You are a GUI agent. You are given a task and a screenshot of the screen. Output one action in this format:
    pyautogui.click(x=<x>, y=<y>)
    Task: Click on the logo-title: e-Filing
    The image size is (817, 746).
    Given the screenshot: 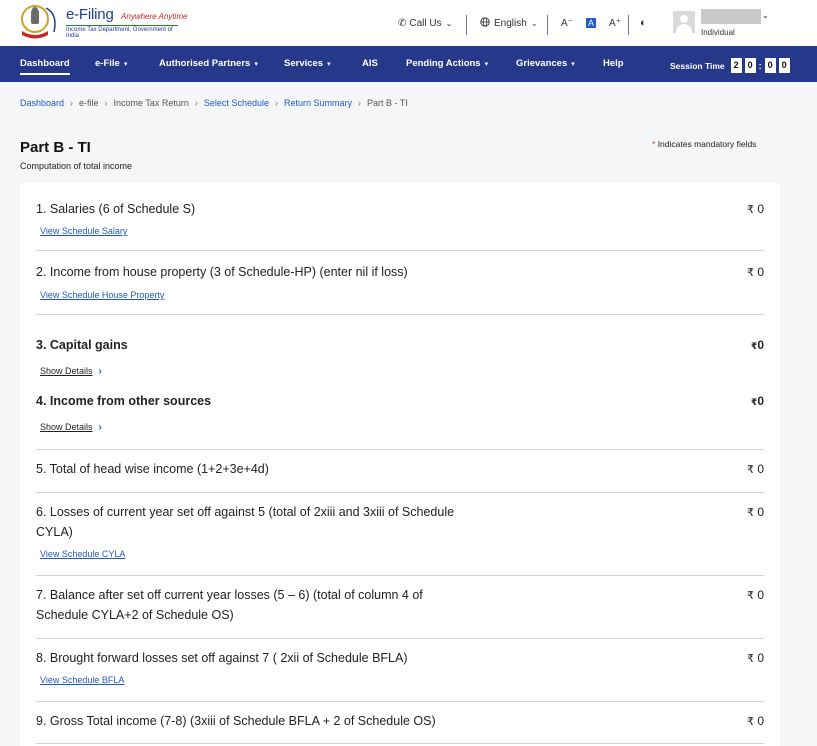 What is the action you would take?
    pyautogui.click(x=90, y=14)
    